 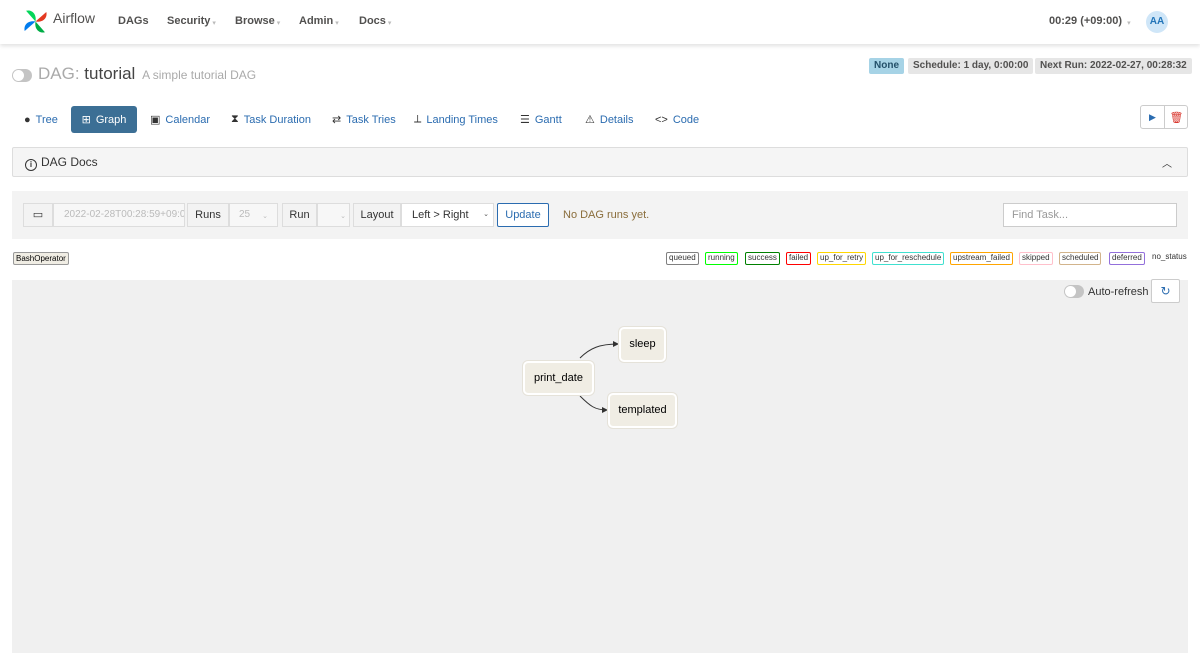 What do you see at coordinates (155, 120) in the screenshot?
I see `calendar-icon: ▣` at bounding box center [155, 120].